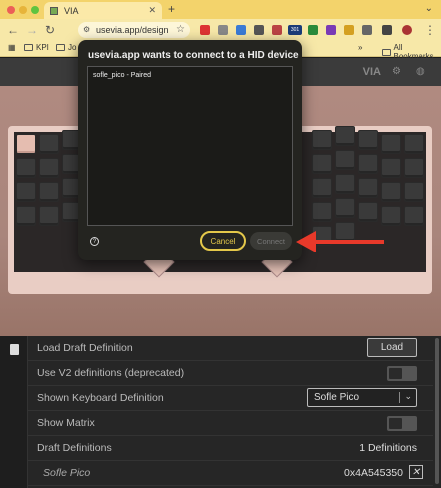  I want to click on minimize-window-button, so click(23, 10).